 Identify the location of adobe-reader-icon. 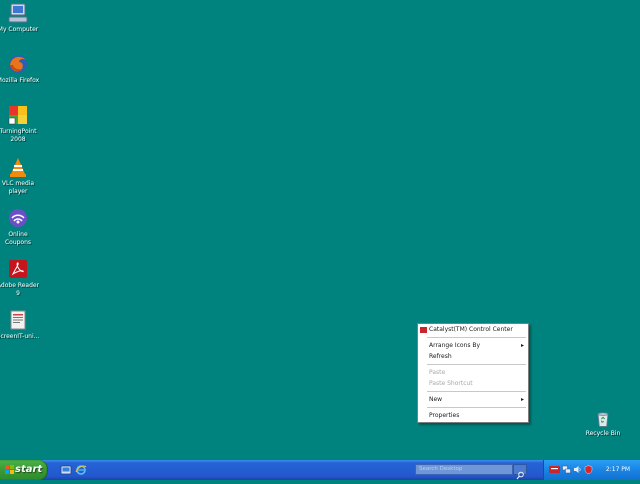
(18, 269).